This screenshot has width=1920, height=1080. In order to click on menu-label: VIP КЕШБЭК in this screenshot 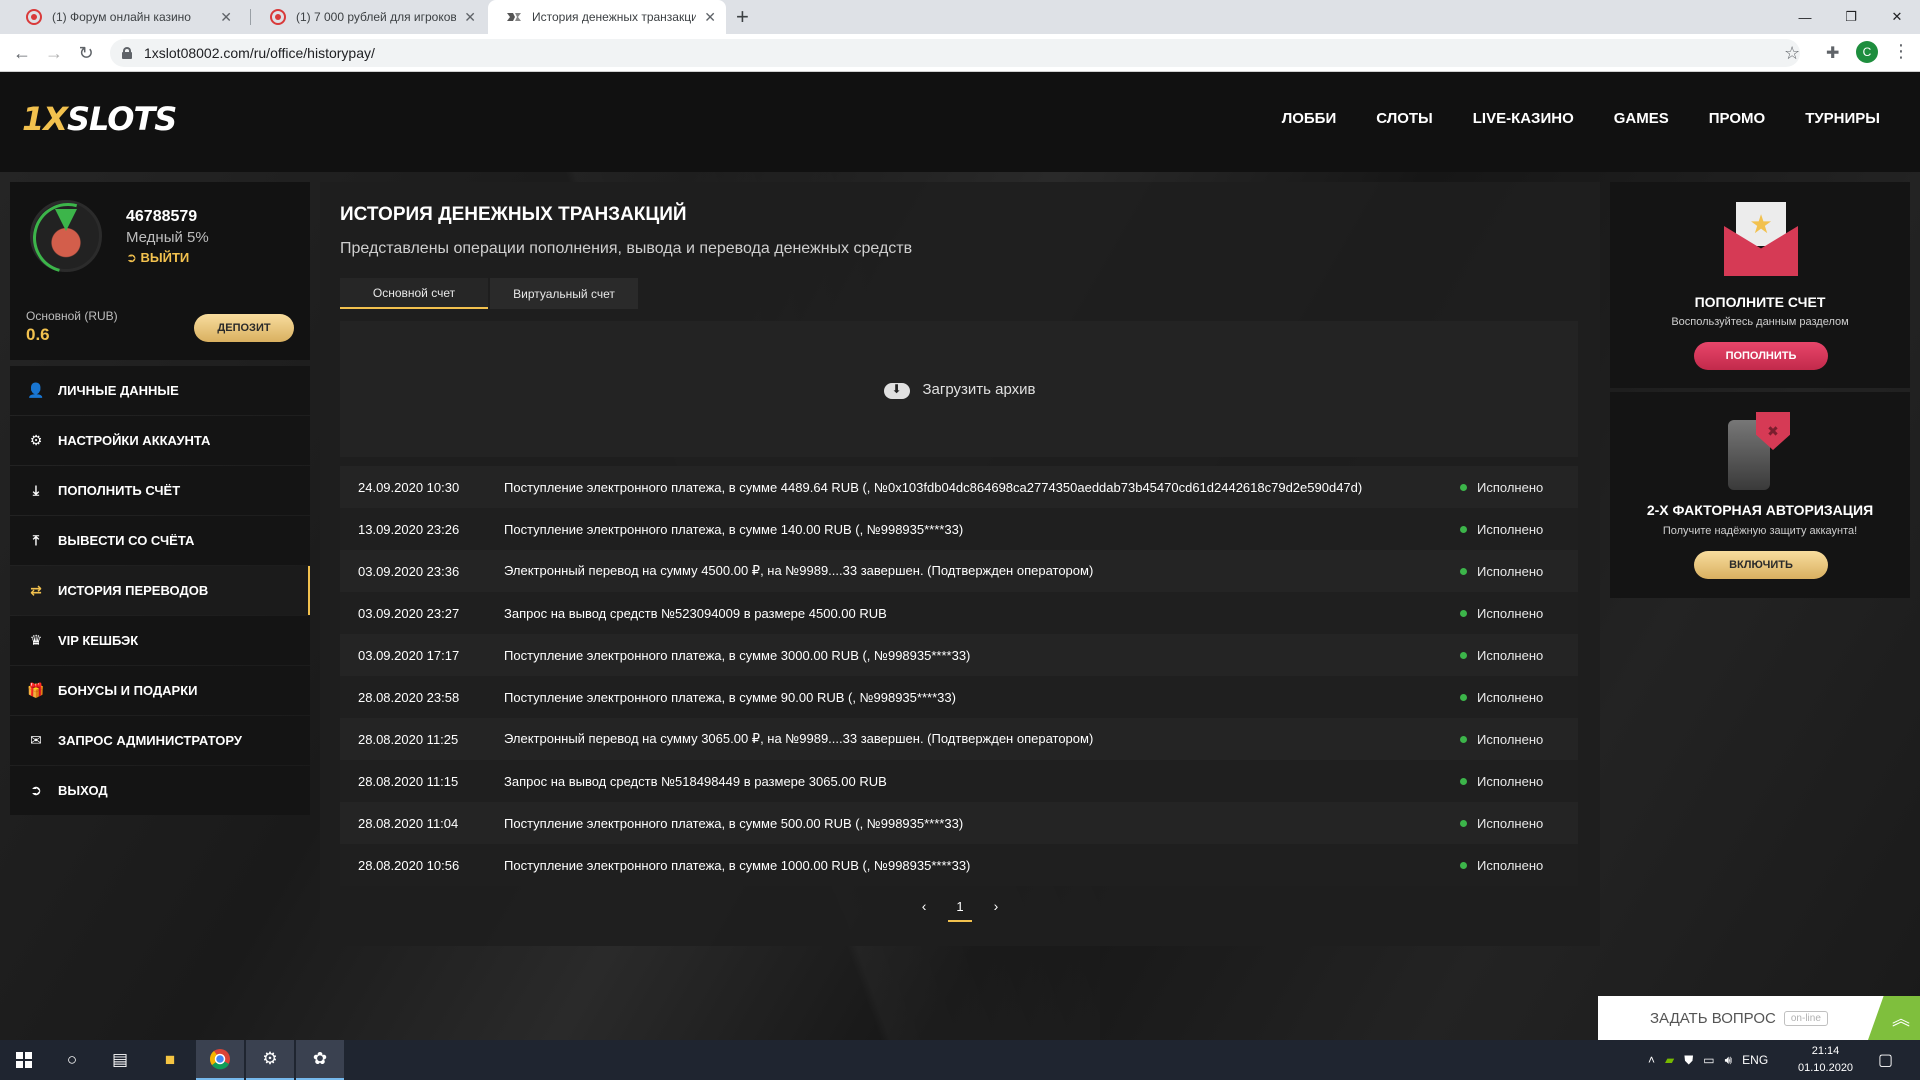, I will do `click(98, 640)`.